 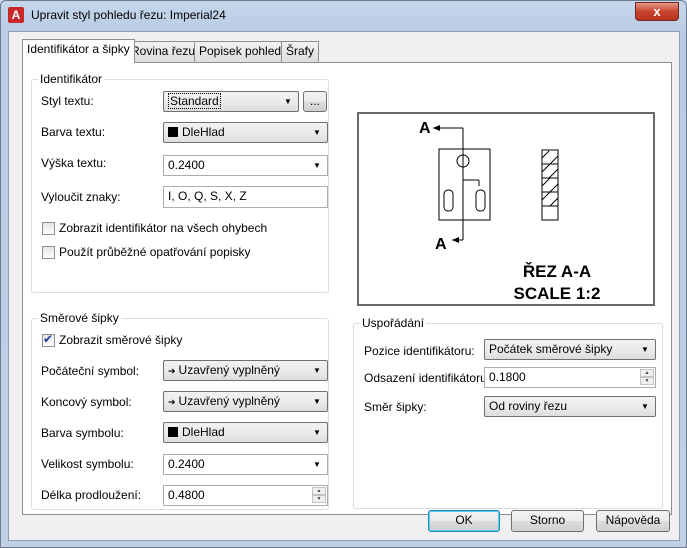 I want to click on show-arrows-checkbox, so click(x=48, y=339).